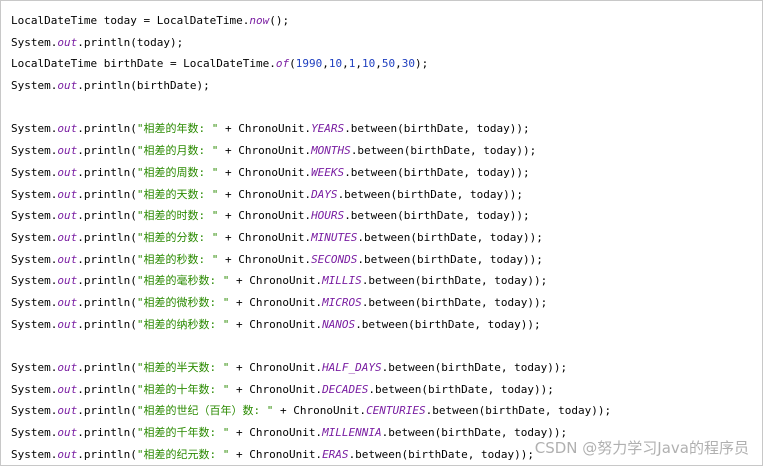 This screenshot has height=466, width=763. Describe the element at coordinates (331, 151) in the screenshot. I see `static-member: MONTHS` at that location.